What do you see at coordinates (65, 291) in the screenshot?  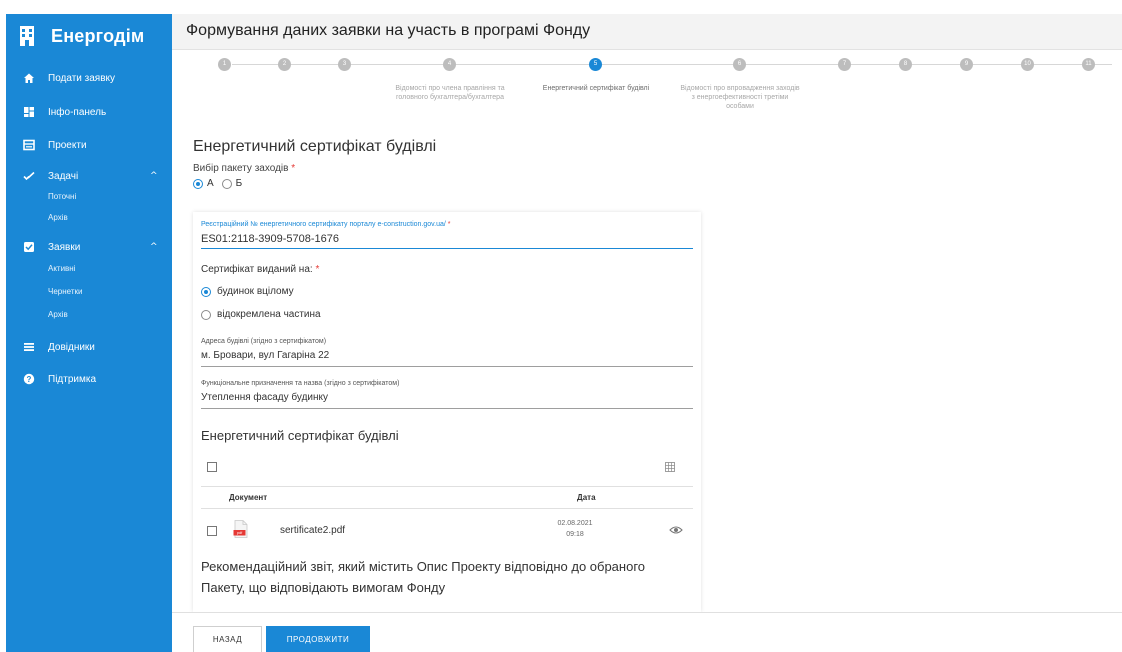 I see `sidebar-subitem-label: Чернетки` at bounding box center [65, 291].